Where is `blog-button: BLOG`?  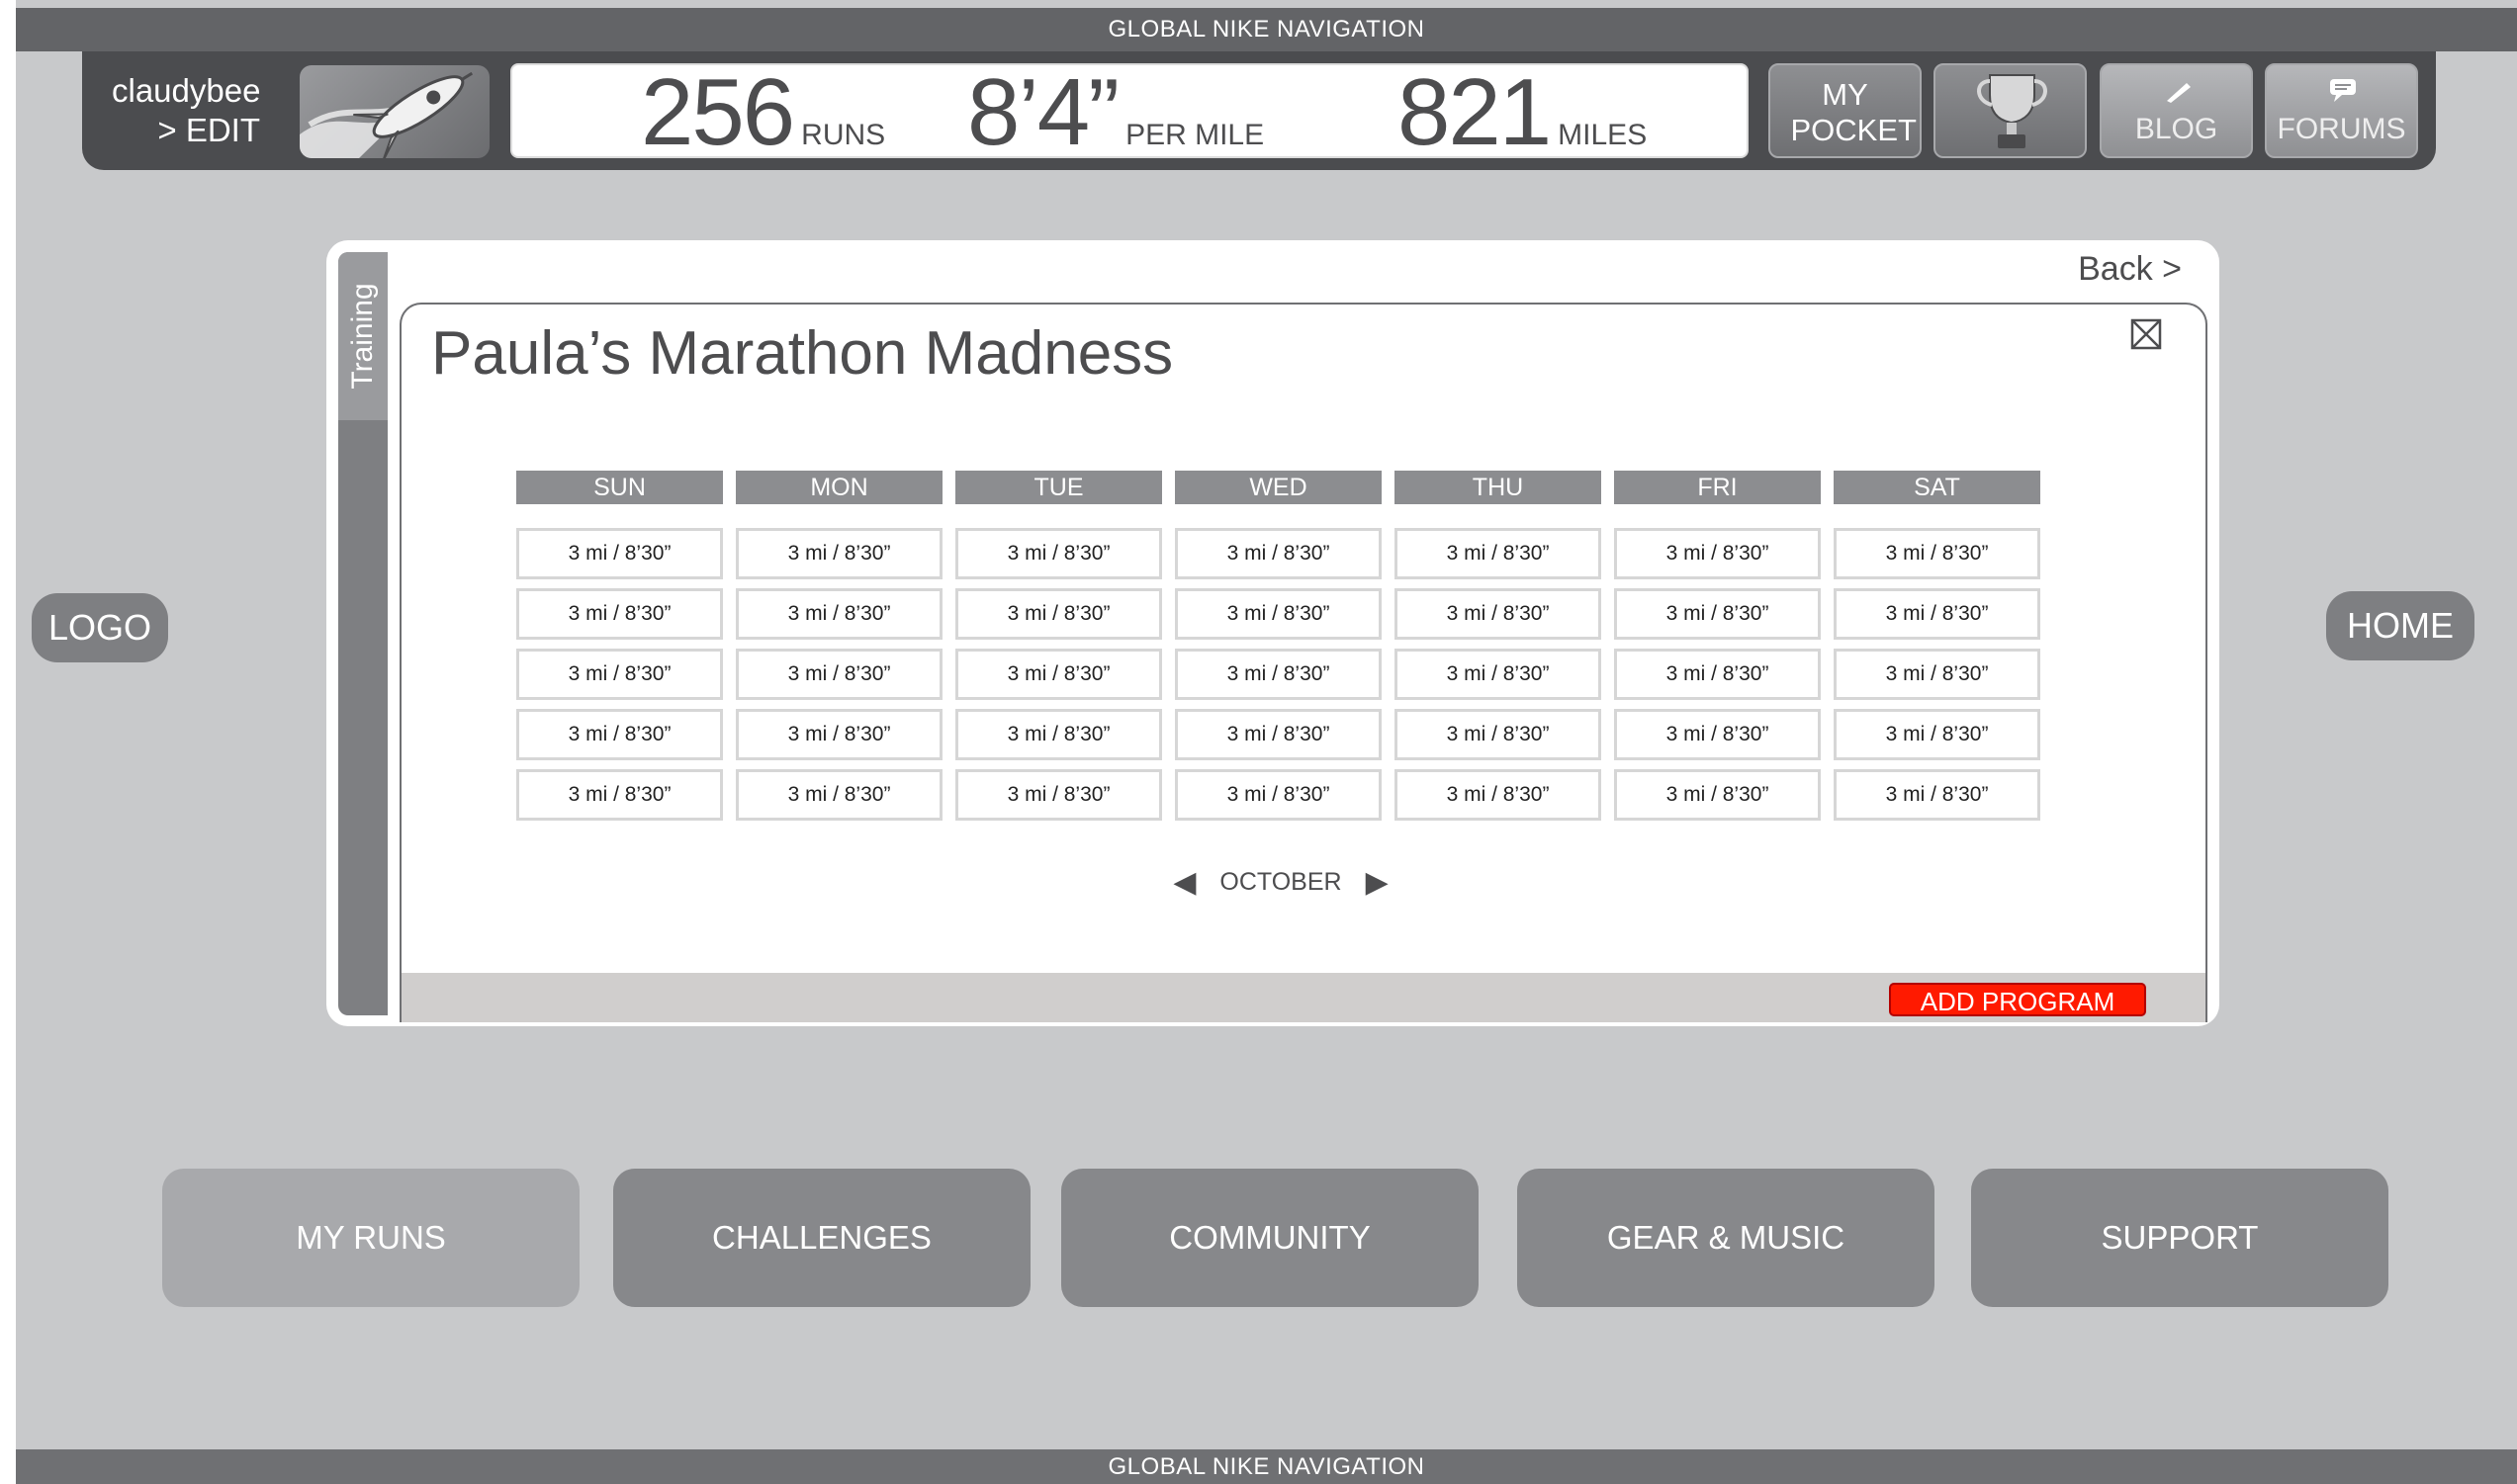
blog-button: BLOG is located at coordinates (2176, 110).